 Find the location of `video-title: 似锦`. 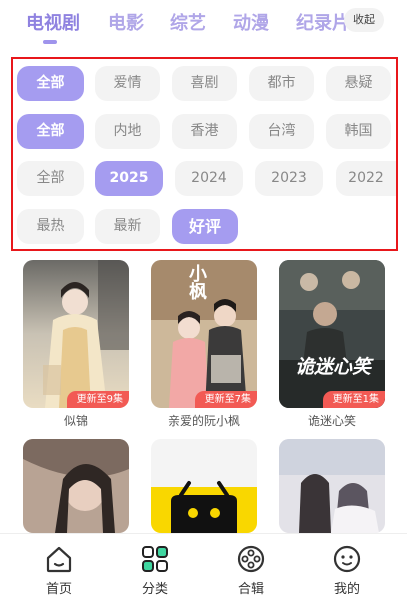

video-title: 似锦 is located at coordinates (76, 420).